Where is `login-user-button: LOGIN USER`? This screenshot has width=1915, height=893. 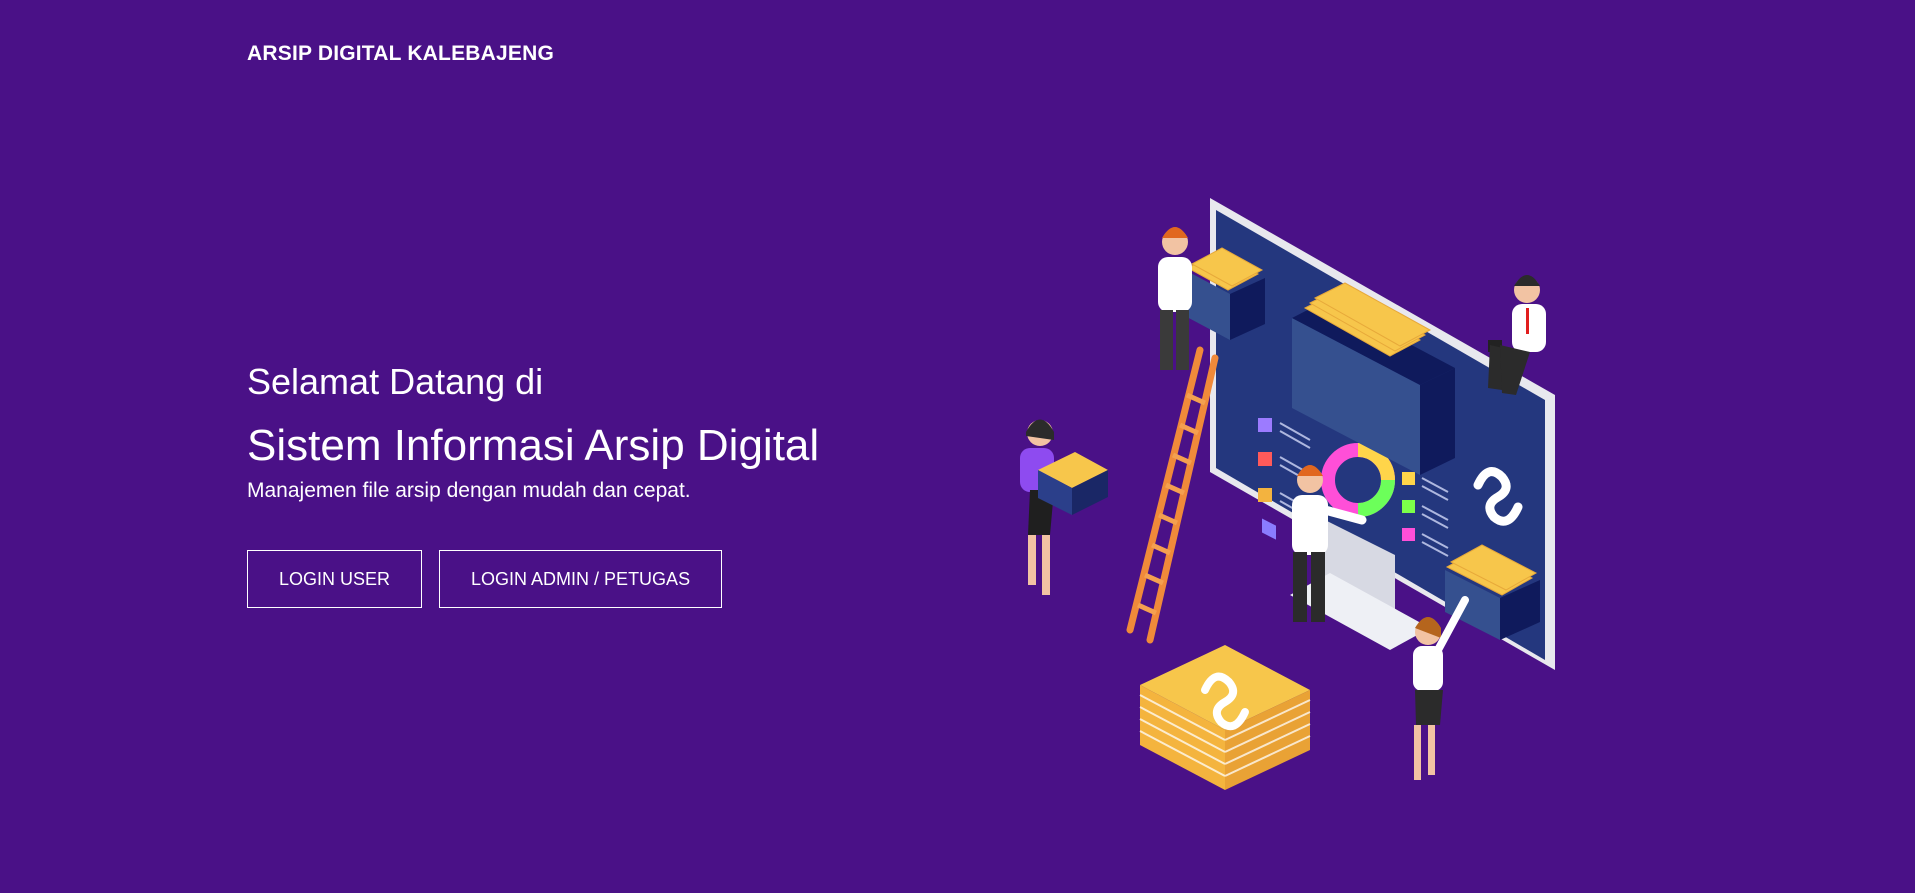
login-user-button: LOGIN USER is located at coordinates (335, 579).